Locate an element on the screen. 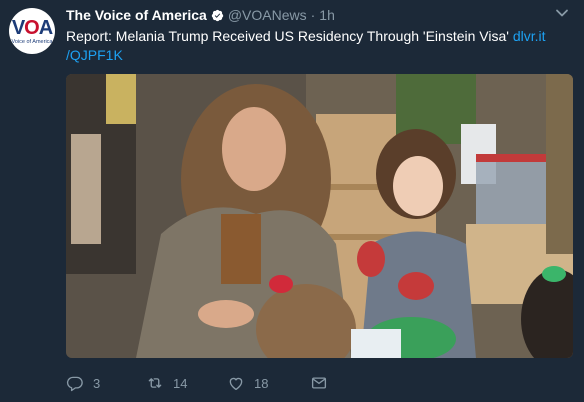  author-name: The Voice of America is located at coordinates (136, 15).